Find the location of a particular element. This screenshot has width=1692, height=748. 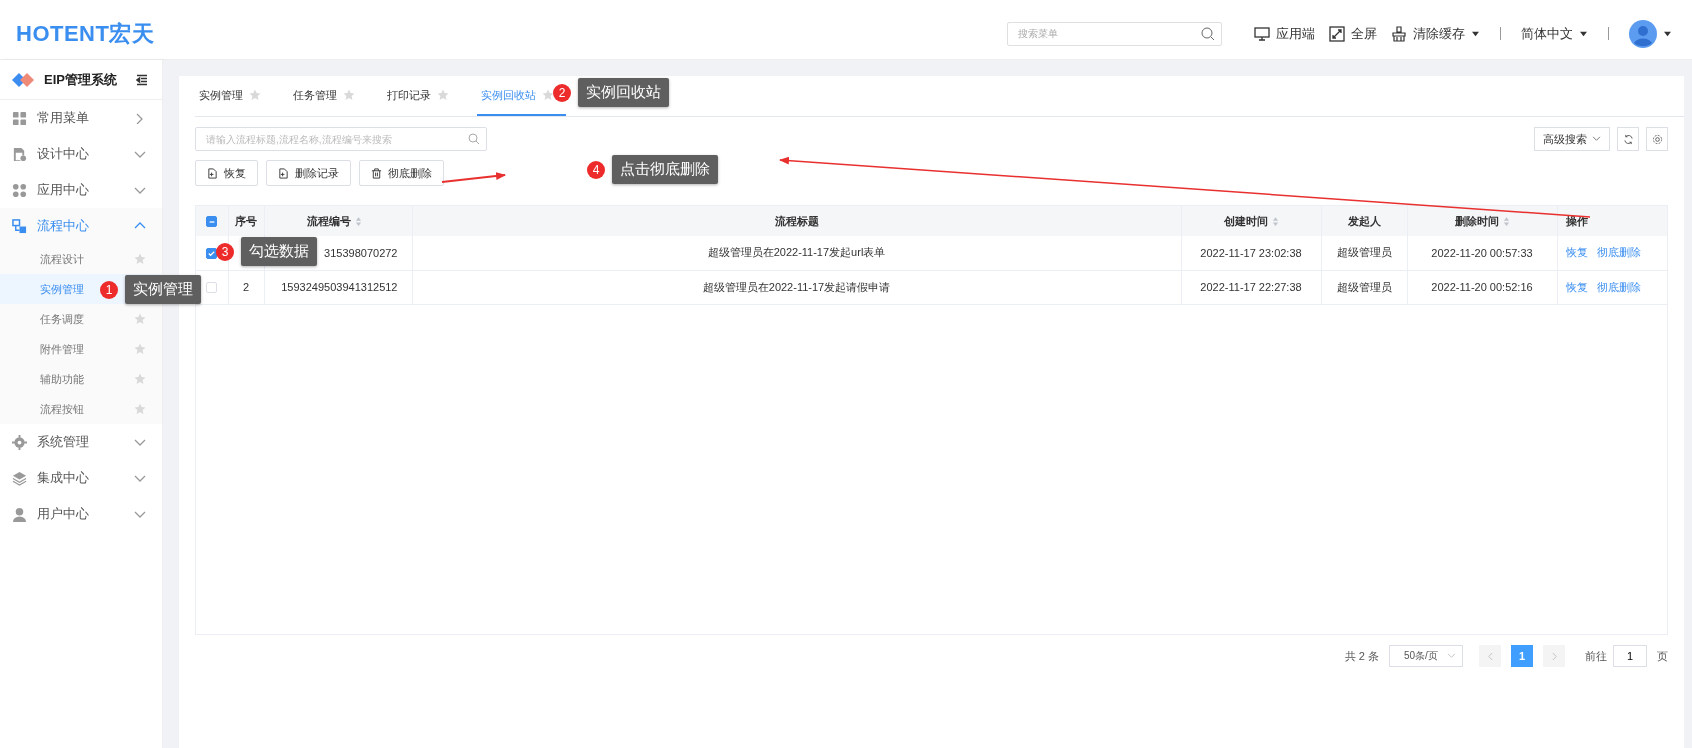

fullscreen-icon is located at coordinates (1337, 33).